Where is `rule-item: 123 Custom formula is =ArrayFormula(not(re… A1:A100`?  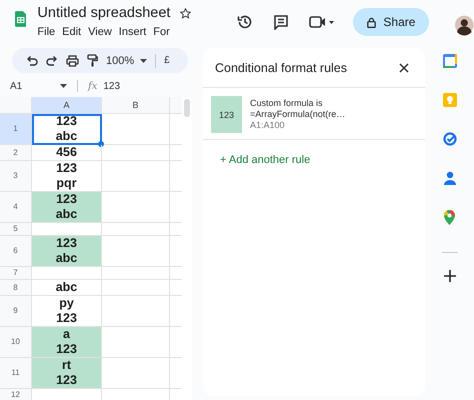 rule-item: 123 Custom formula is =ArrayFormula(not(re… A1:A100 is located at coordinates (314, 114).